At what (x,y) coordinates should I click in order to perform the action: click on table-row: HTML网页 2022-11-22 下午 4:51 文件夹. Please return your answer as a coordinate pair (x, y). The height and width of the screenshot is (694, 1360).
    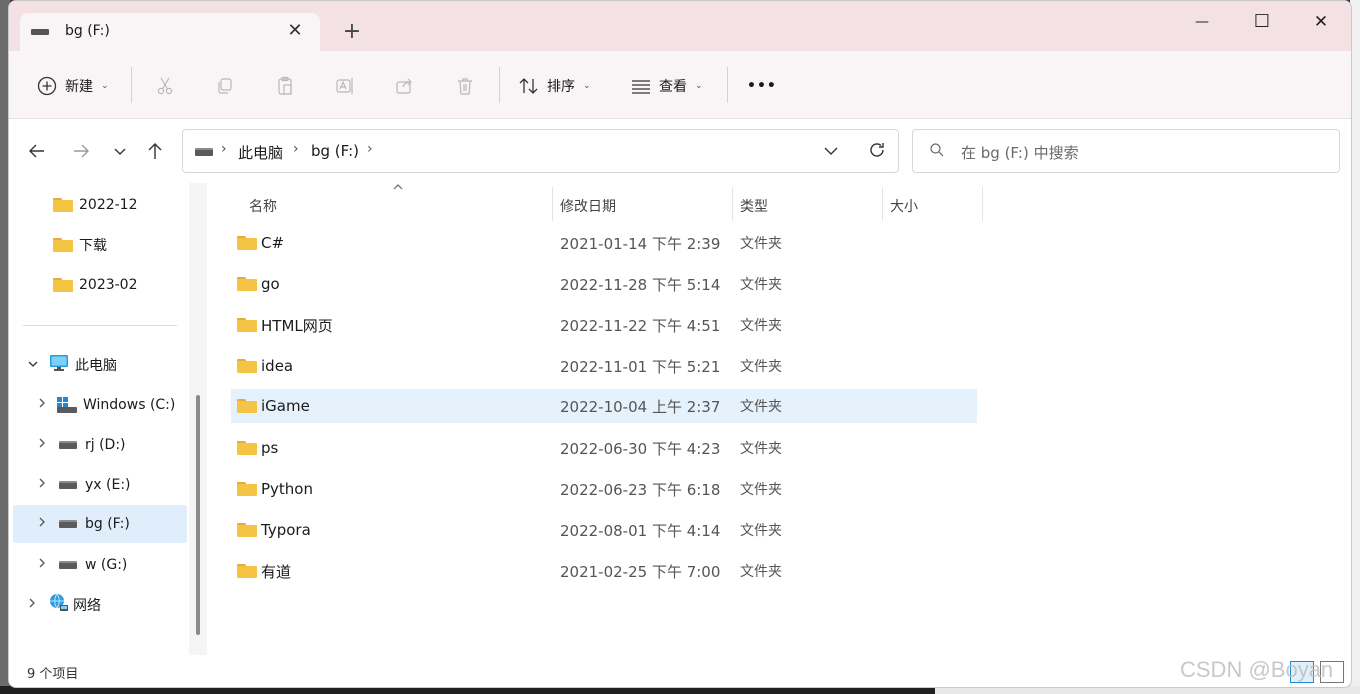
    Looking at the image, I should click on (604, 325).